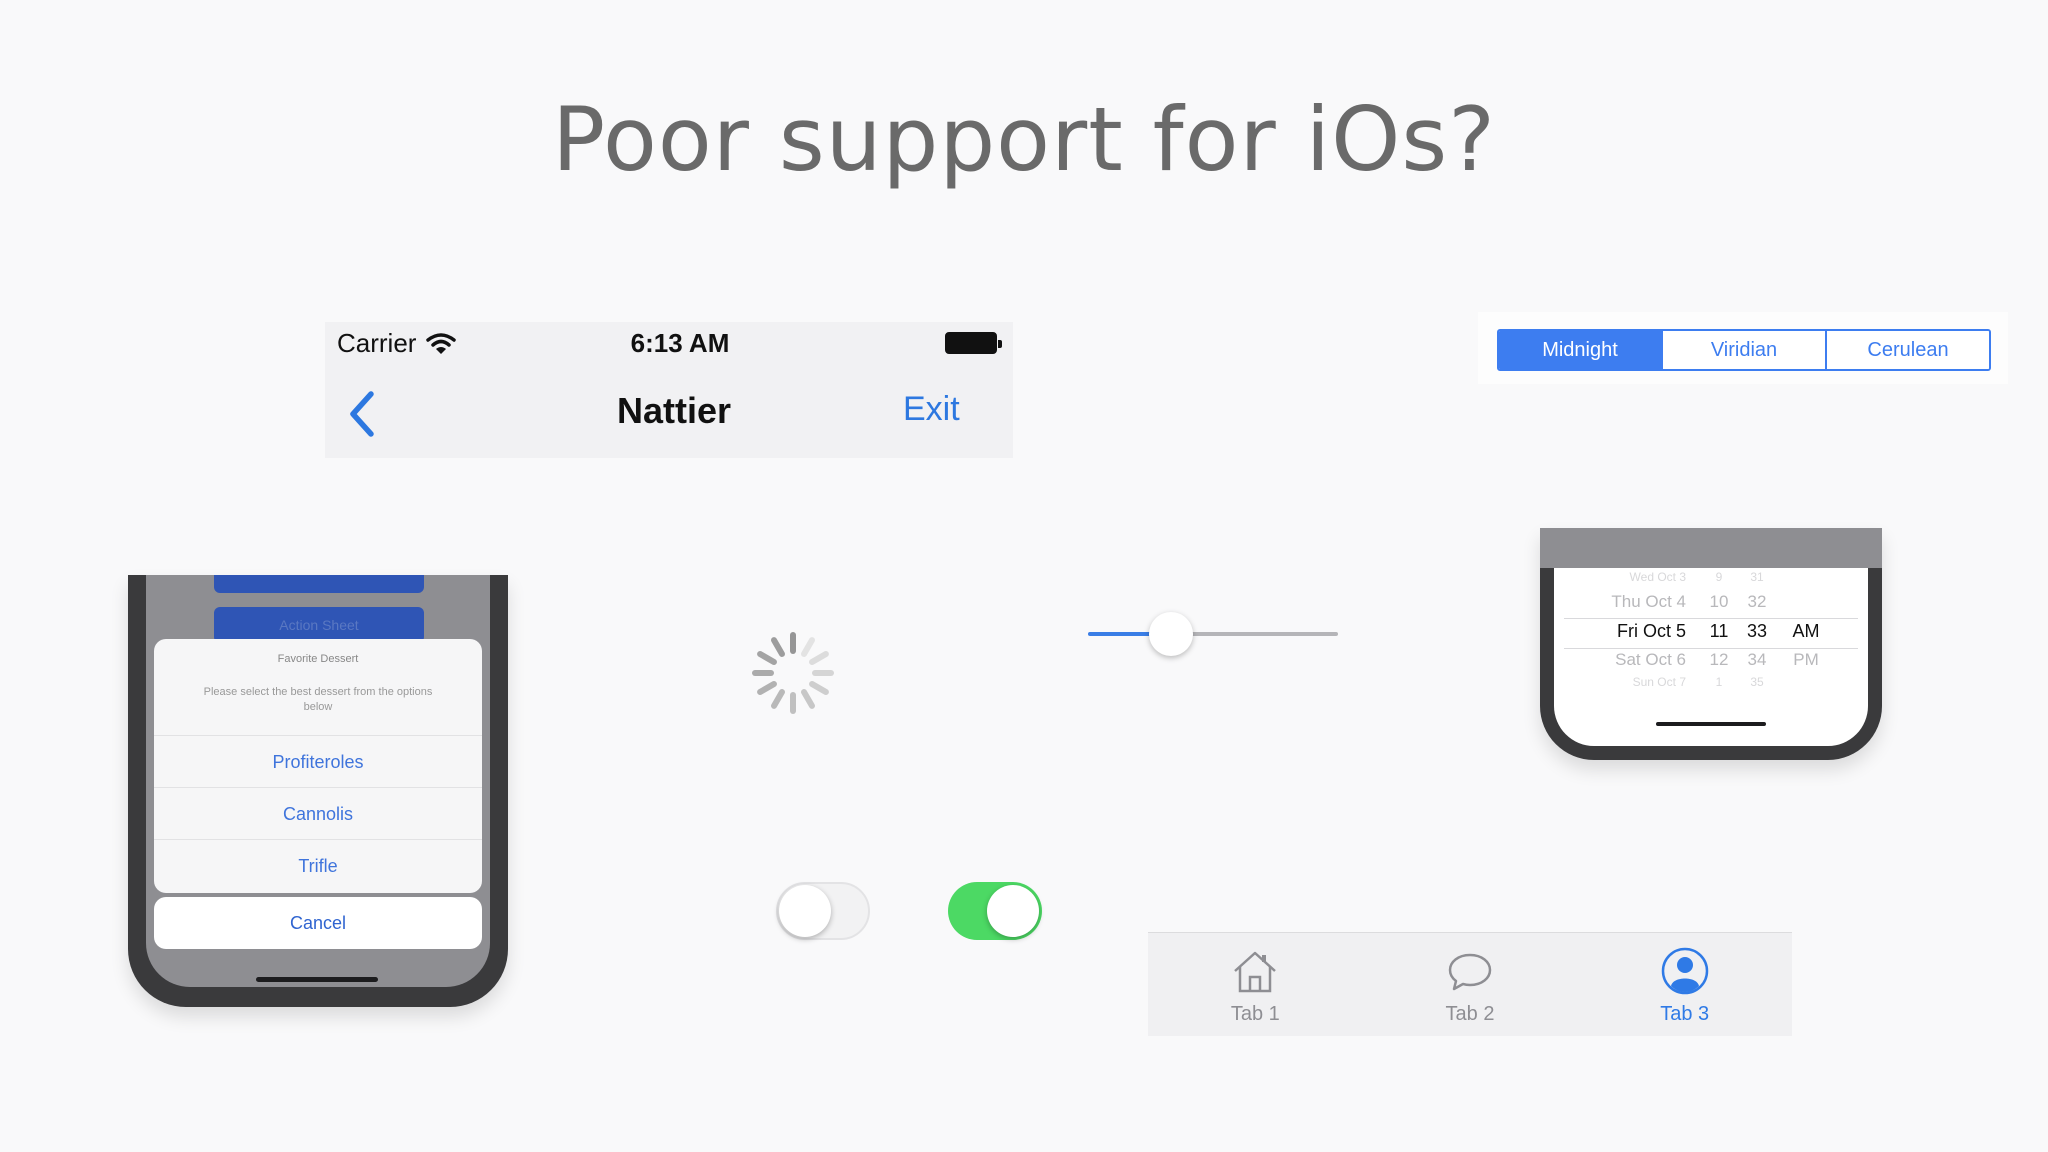 This screenshot has height=1152, width=2048. What do you see at coordinates (1698, 682) in the screenshot?
I see `picker-row: Sun Oct 7 1 35` at bounding box center [1698, 682].